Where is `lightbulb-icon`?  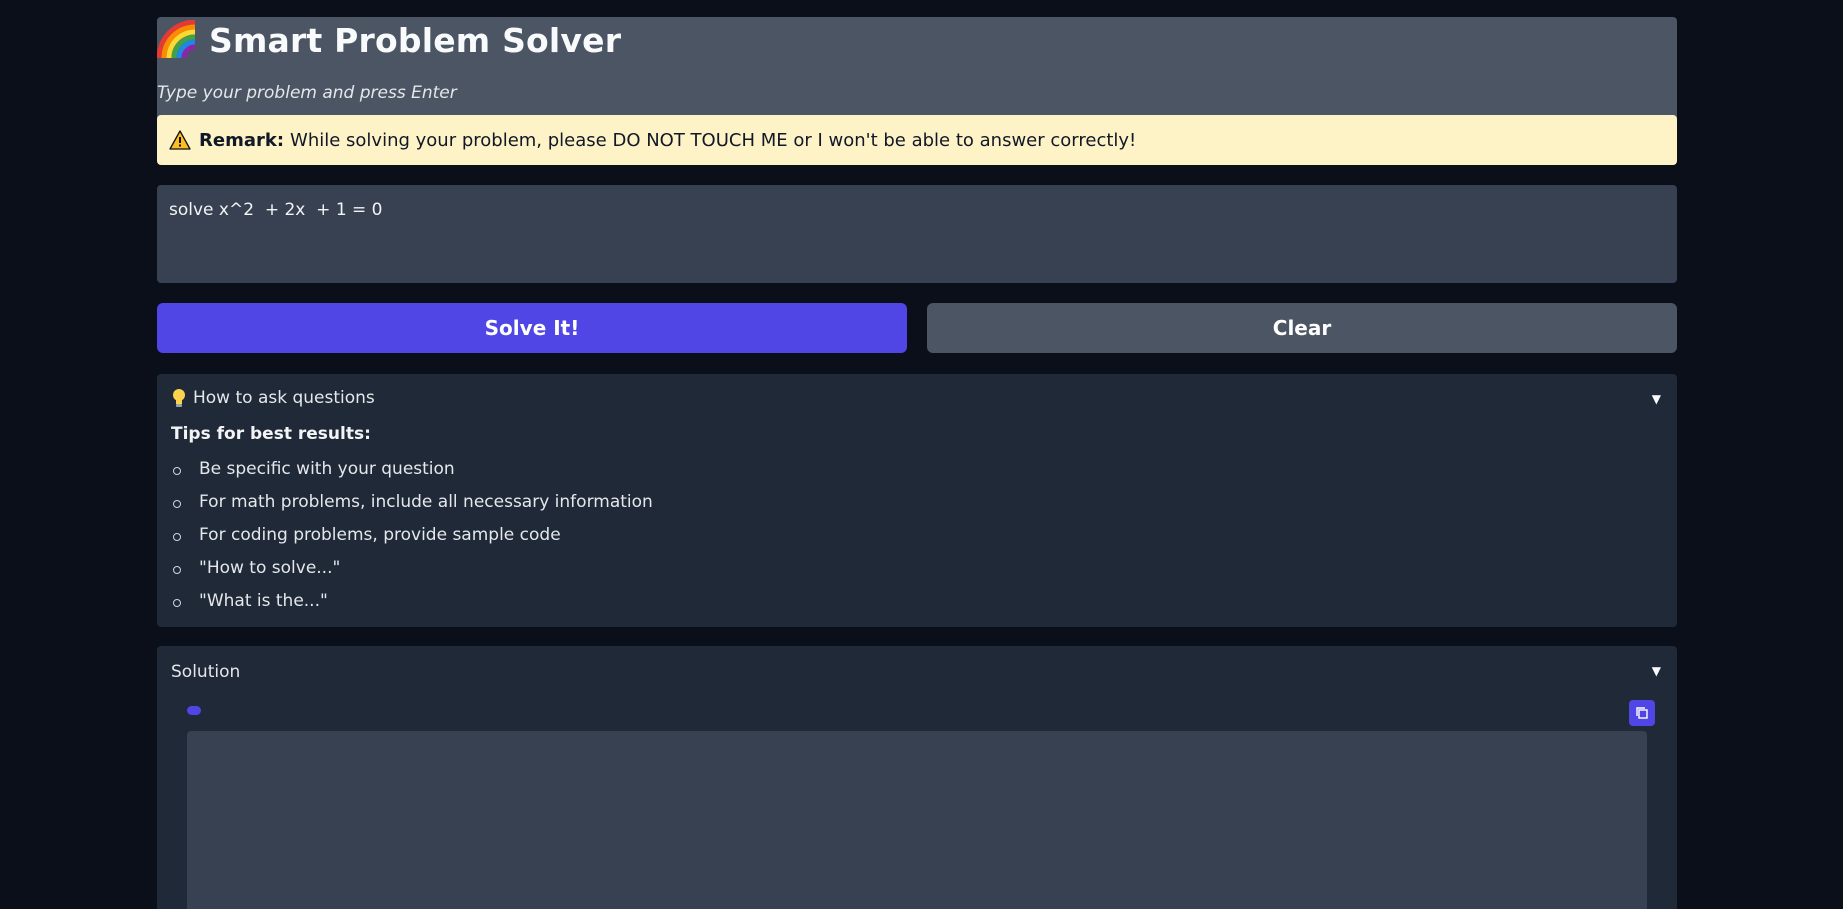
lightbulb-icon is located at coordinates (179, 398).